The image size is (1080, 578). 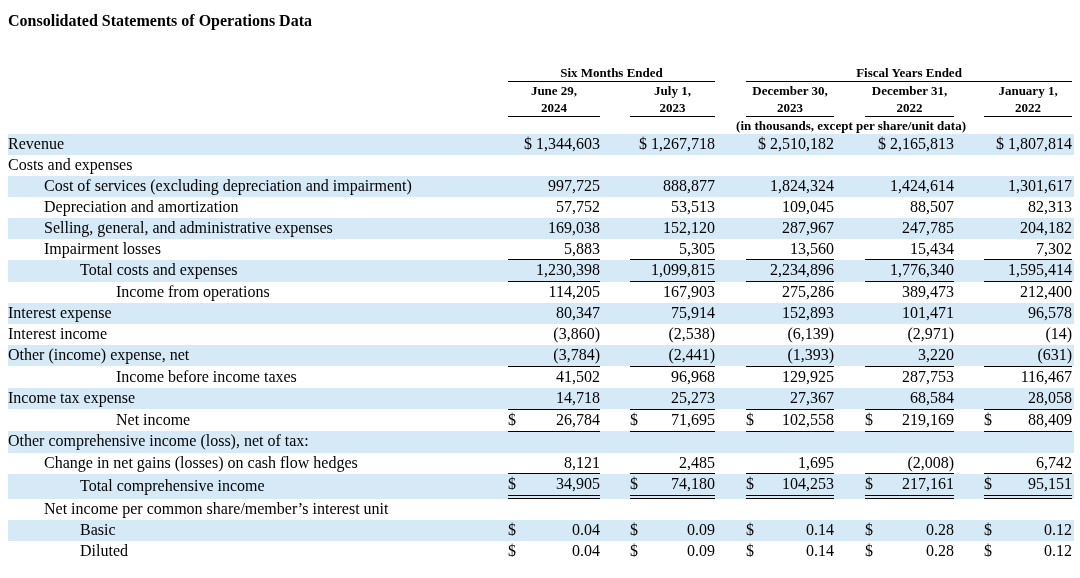 I want to click on row-label: Income tax expense, so click(x=72, y=398).